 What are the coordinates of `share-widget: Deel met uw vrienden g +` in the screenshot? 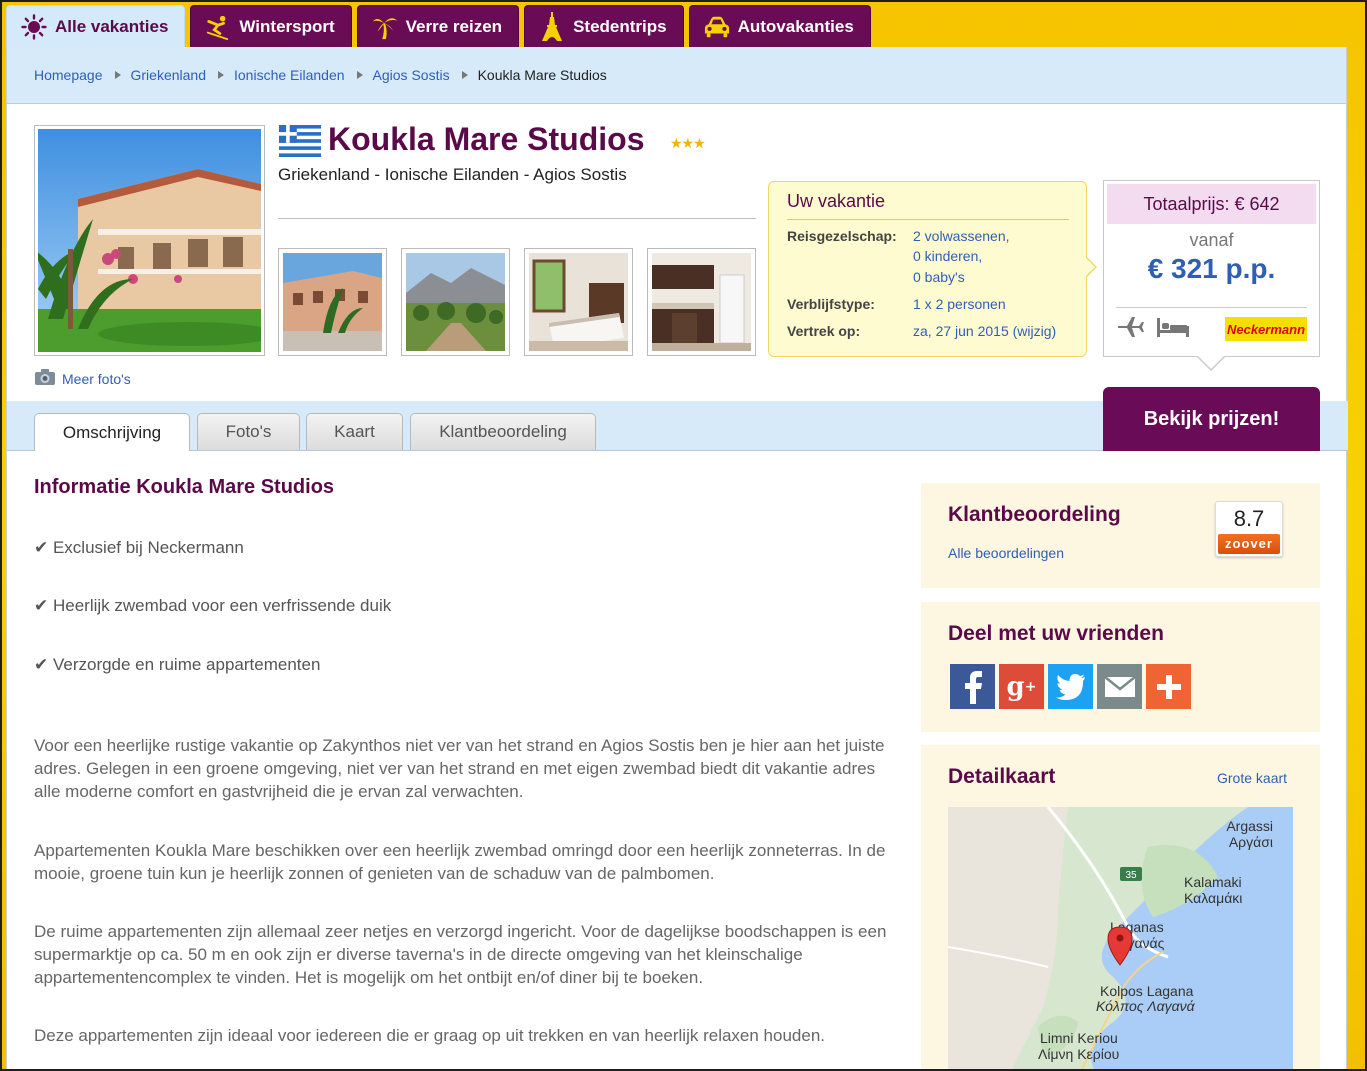 It's located at (1120, 667).